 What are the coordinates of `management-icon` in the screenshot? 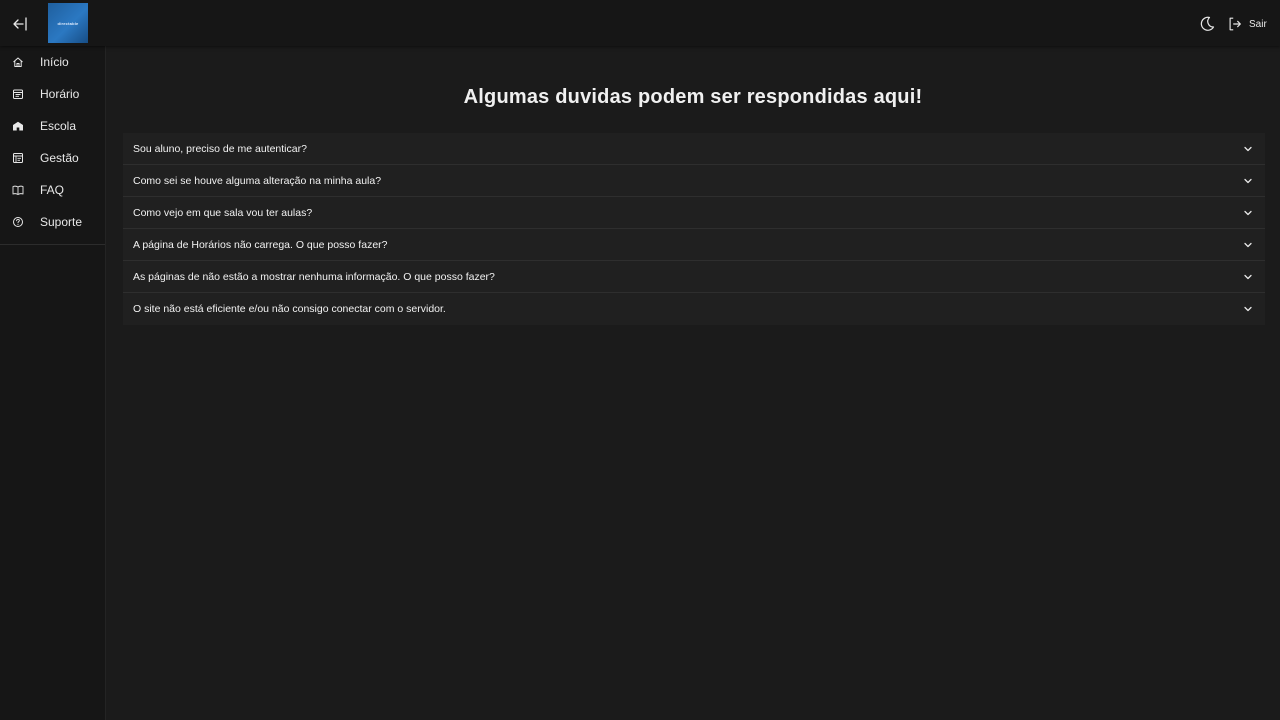 It's located at (18, 158).